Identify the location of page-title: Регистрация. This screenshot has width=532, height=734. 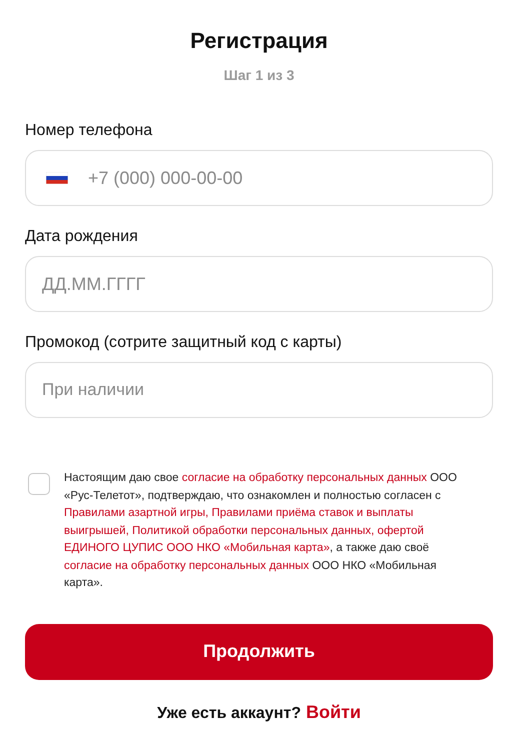
(259, 41).